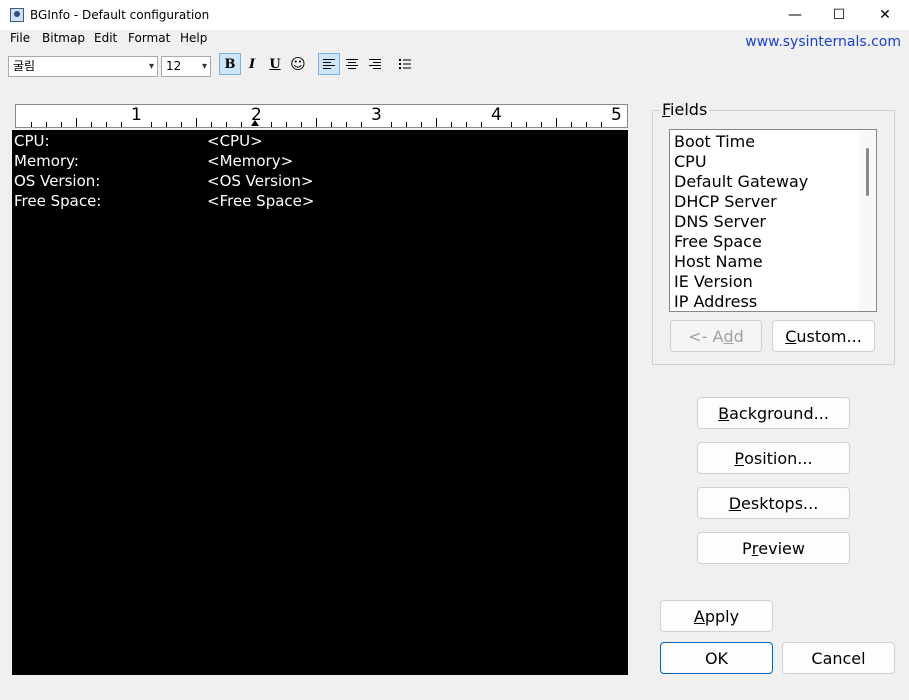 The image size is (909, 700). What do you see at coordinates (20, 38) in the screenshot?
I see `menu-file: File` at bounding box center [20, 38].